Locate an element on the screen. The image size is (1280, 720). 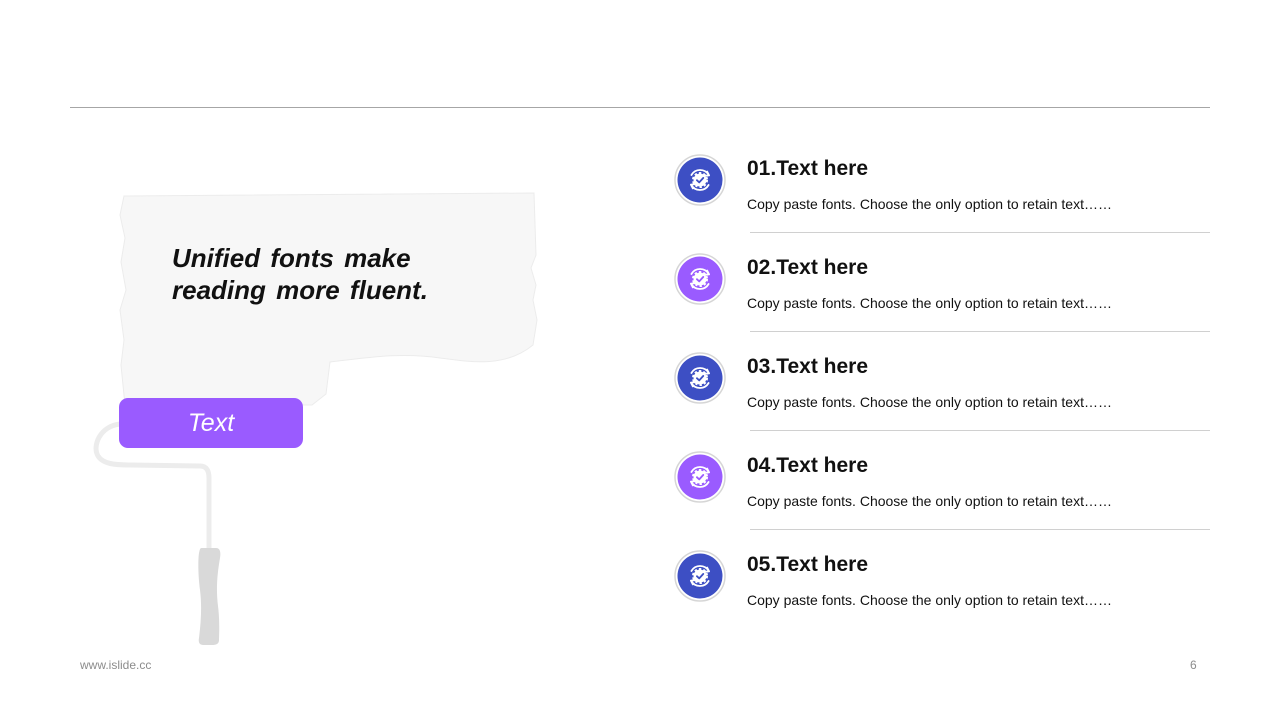
quote-line-2: reading more fluent. is located at coordinates (300, 290).